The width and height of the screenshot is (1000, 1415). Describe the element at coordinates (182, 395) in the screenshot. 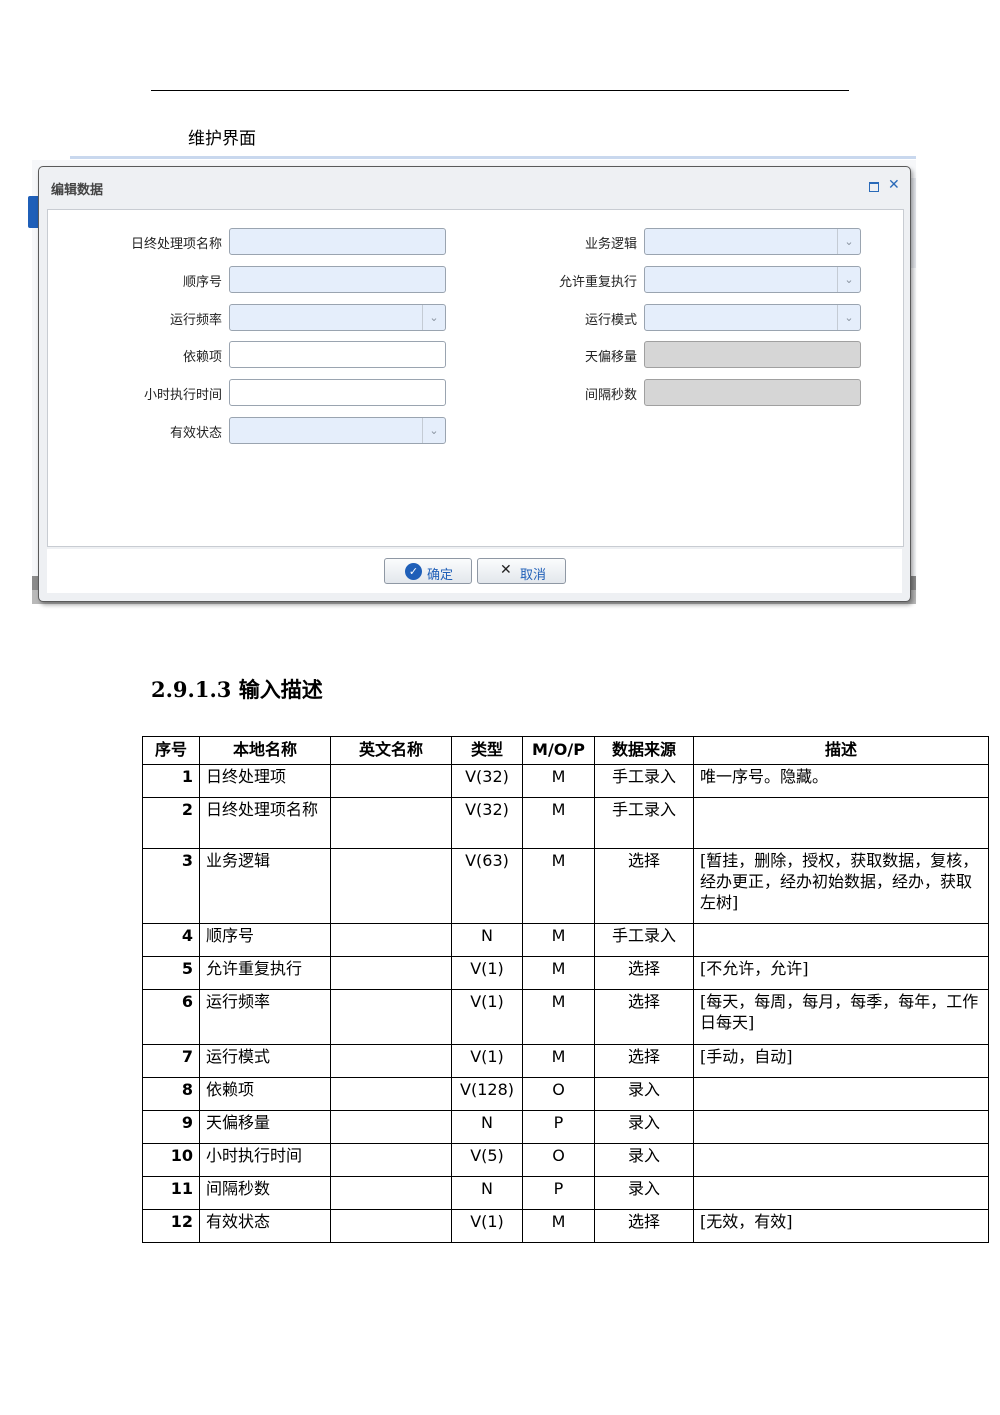

I see `field-label: 小时执行时间` at that location.